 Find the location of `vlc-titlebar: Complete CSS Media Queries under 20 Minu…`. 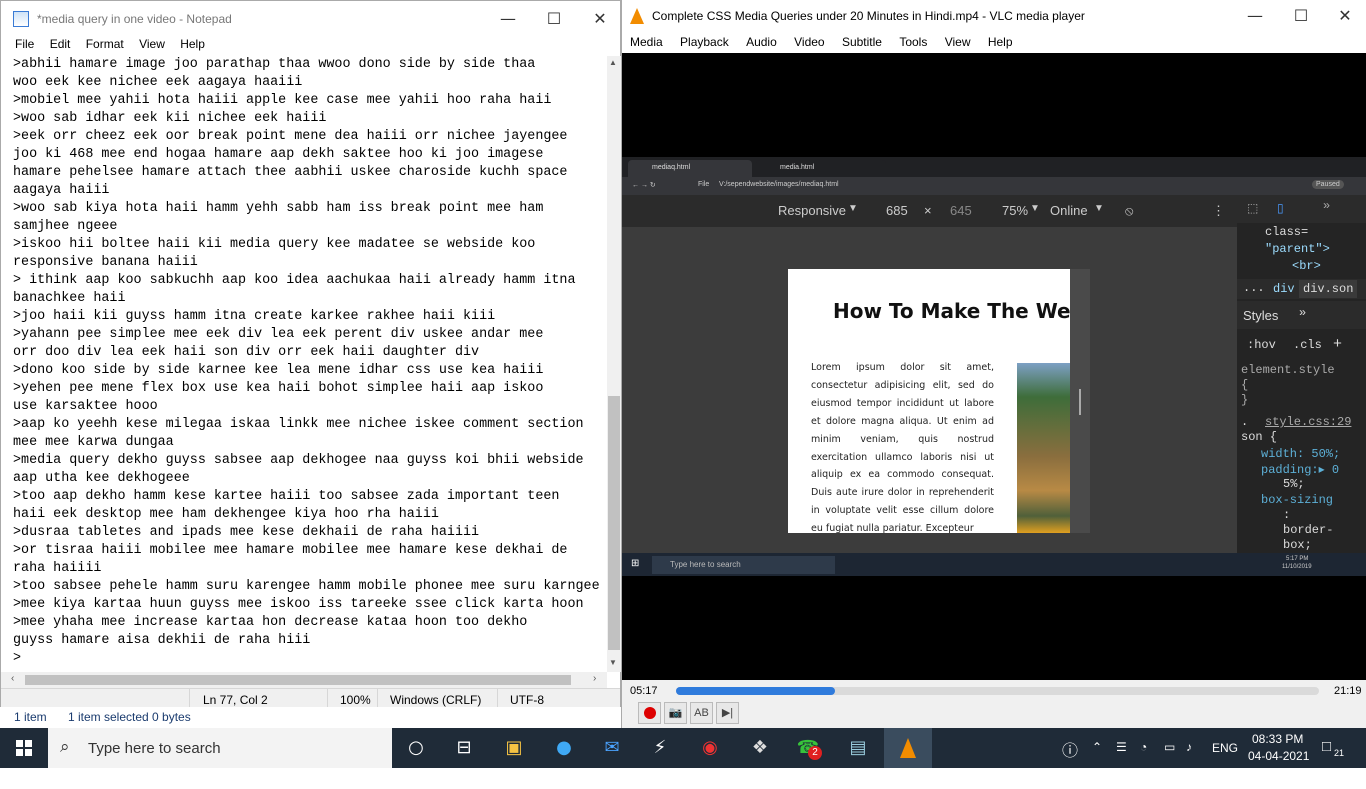

vlc-titlebar: Complete CSS Media Queries under 20 Minu… is located at coordinates (994, 16).